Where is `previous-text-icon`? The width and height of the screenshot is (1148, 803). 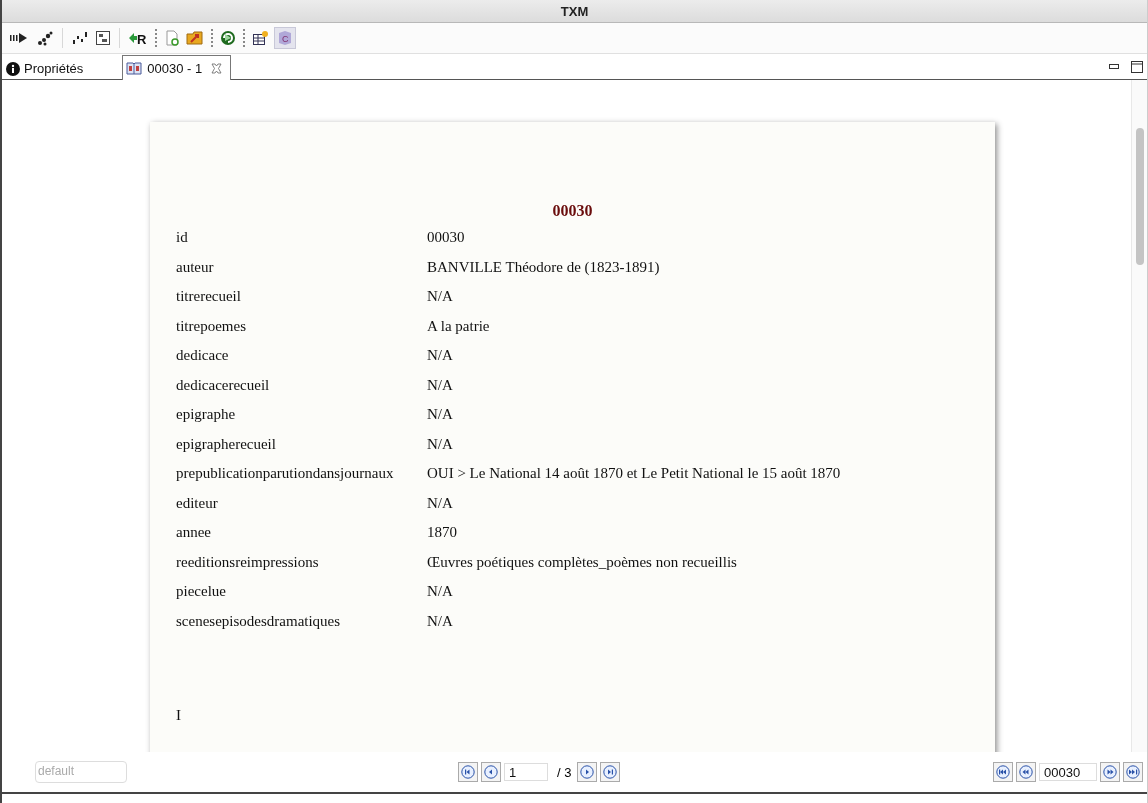 previous-text-icon is located at coordinates (1026, 772).